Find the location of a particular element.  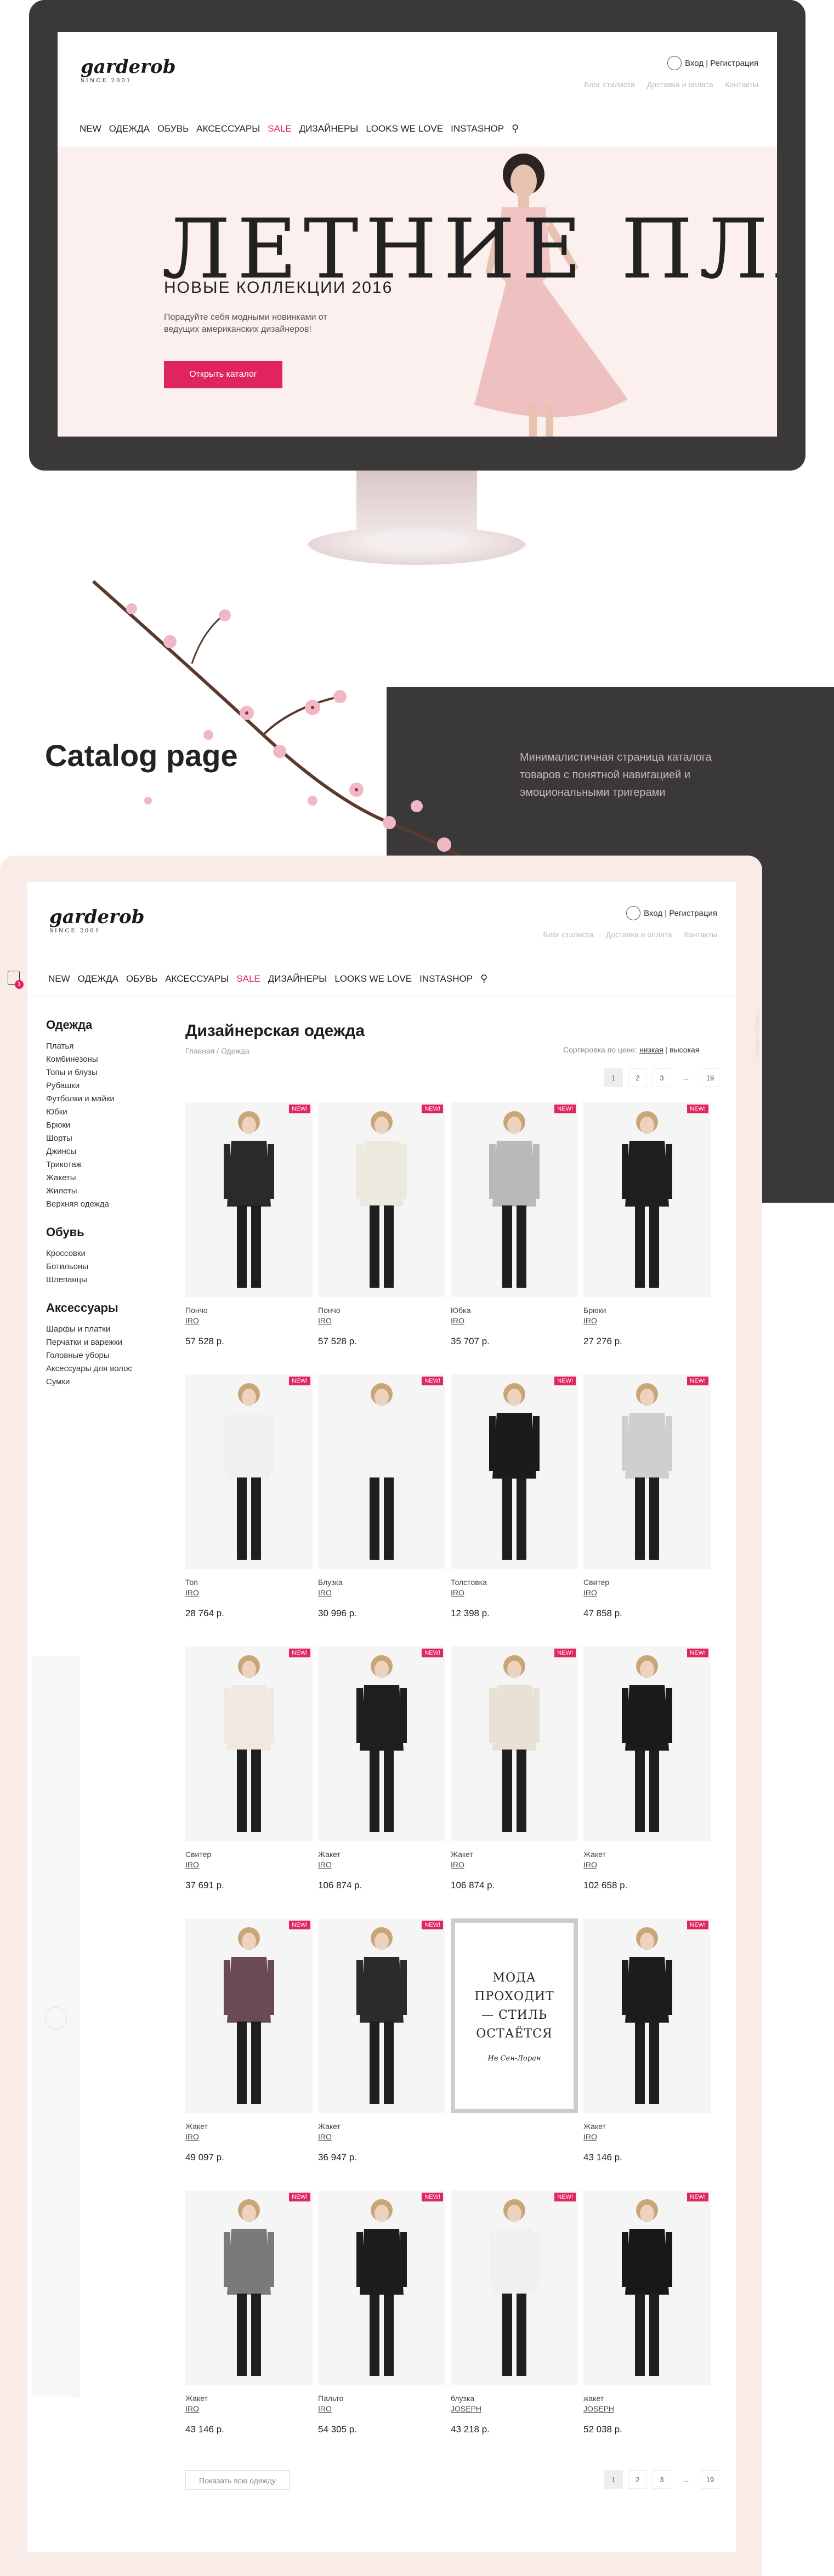

nav-sale: SALE is located at coordinates (248, 979).